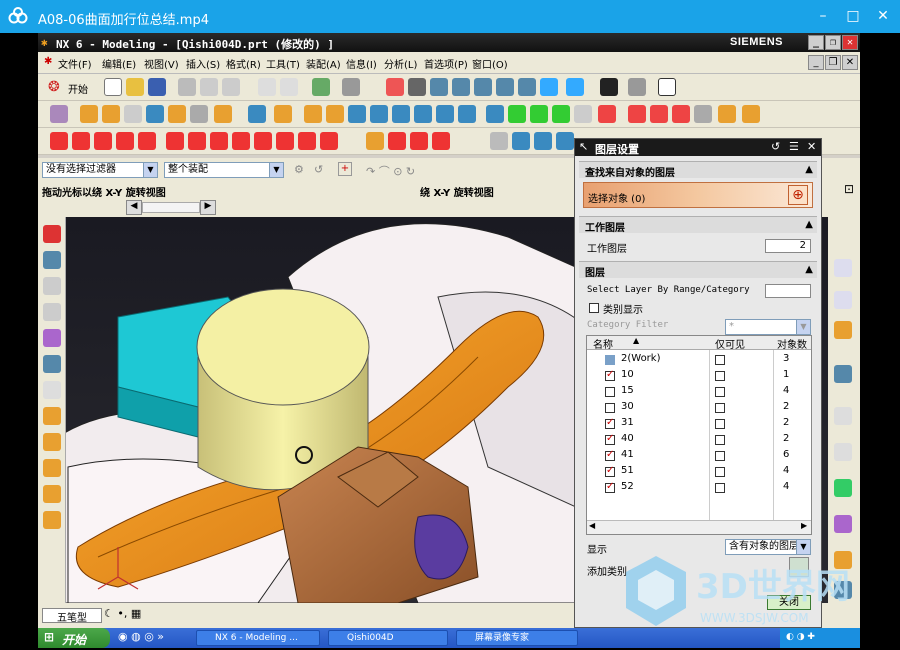  What do you see at coordinates (357, 114) in the screenshot?
I see `blend-icon` at bounding box center [357, 114].